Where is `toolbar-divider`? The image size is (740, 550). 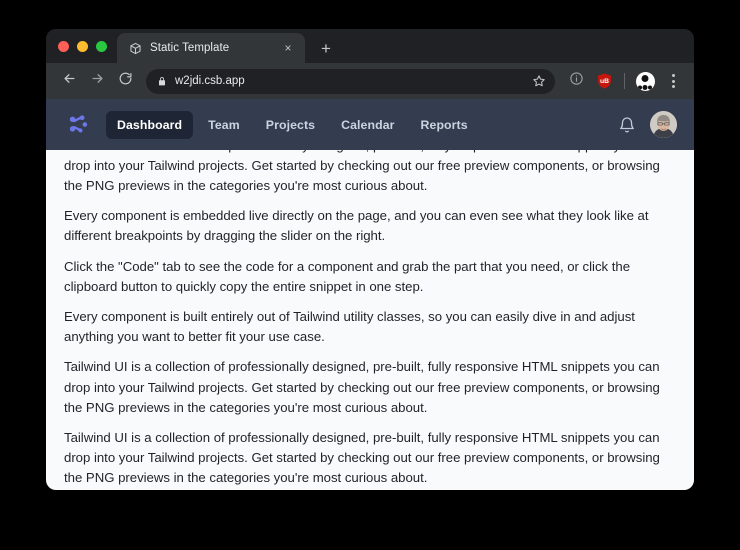
toolbar-divider is located at coordinates (624, 81).